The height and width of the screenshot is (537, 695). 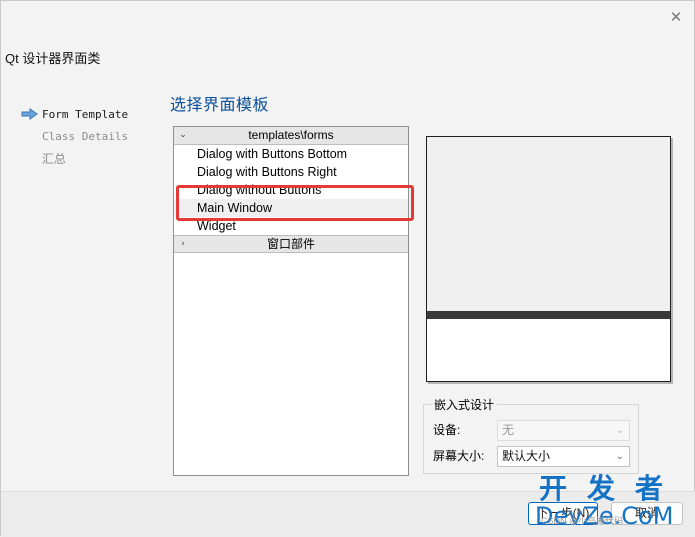 I want to click on window-title: Qt 设计器界面类, so click(x=53, y=58).